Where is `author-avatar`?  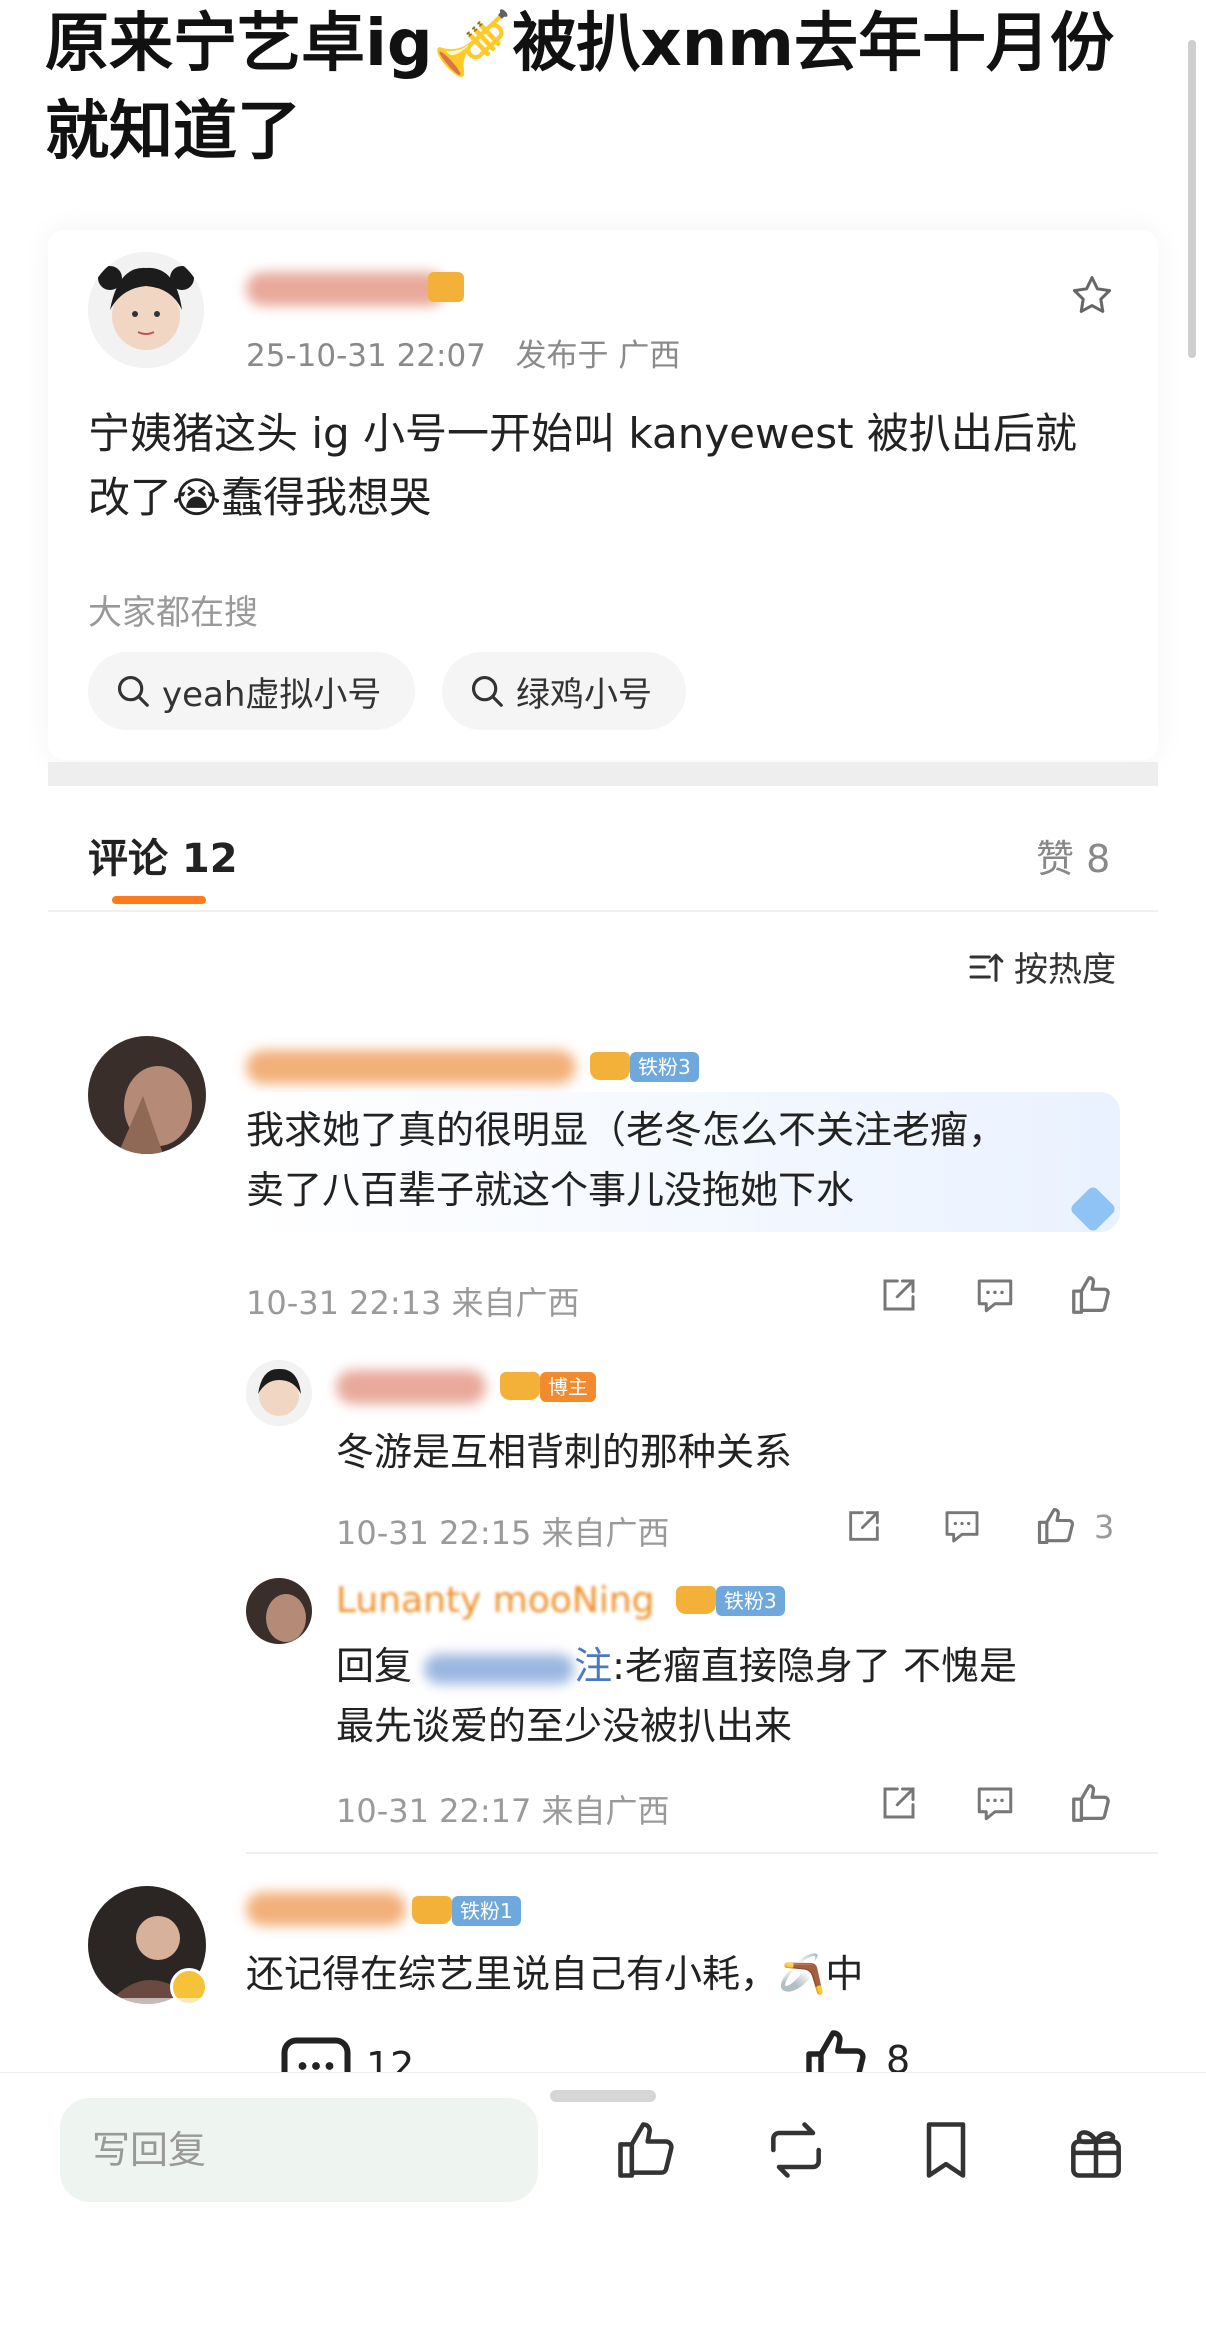
author-avatar is located at coordinates (146, 310).